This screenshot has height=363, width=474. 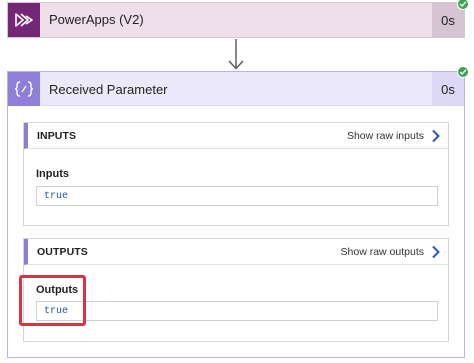 What do you see at coordinates (24, 20) in the screenshot?
I see `powerapps-icon` at bounding box center [24, 20].